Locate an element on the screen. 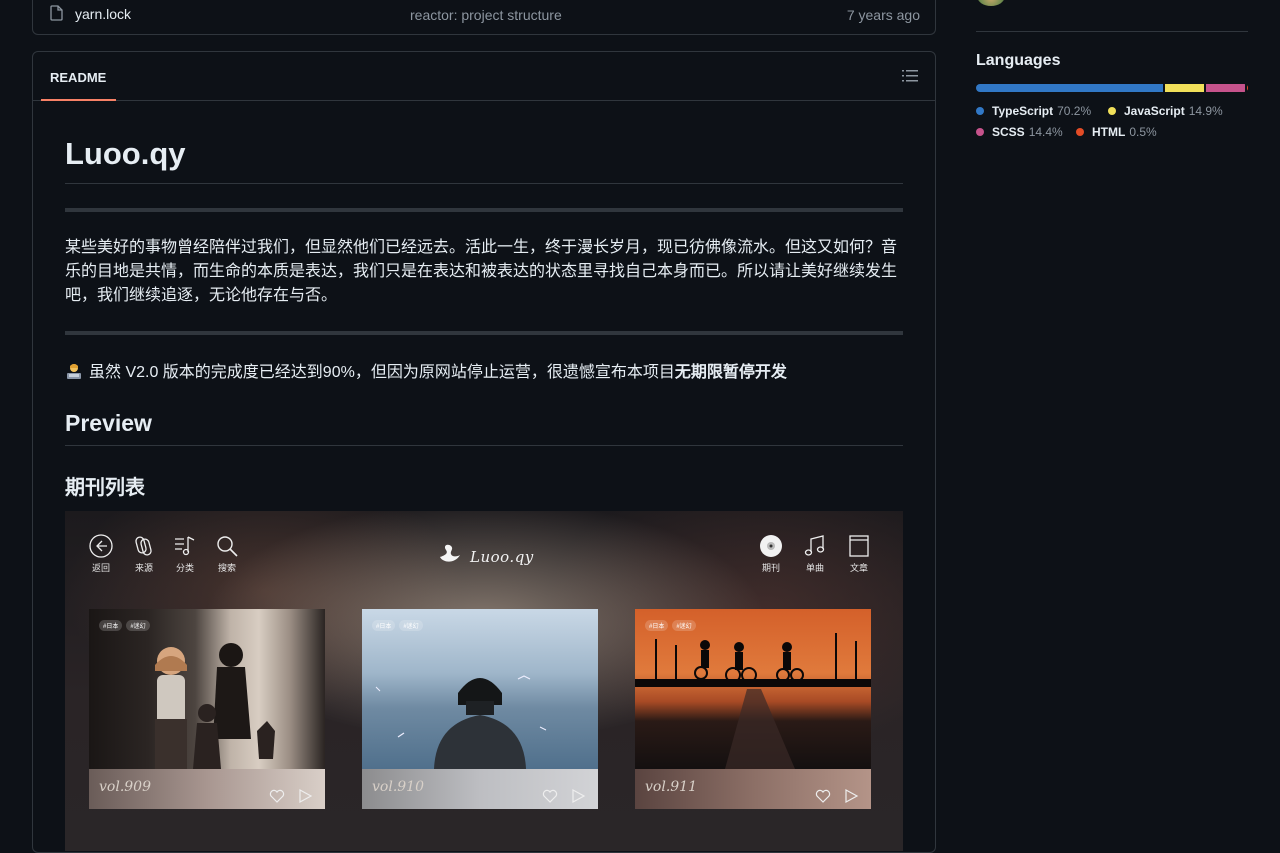 This screenshot has width=1280, height=853. preview-nav-search: 搜索 is located at coordinates (227, 553).